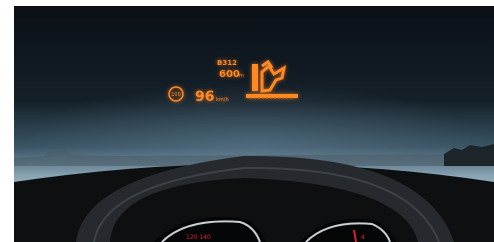 This screenshot has height=242, width=494. What do you see at coordinates (363, 237) in the screenshot?
I see `tachometer-tick-label: 4` at bounding box center [363, 237].